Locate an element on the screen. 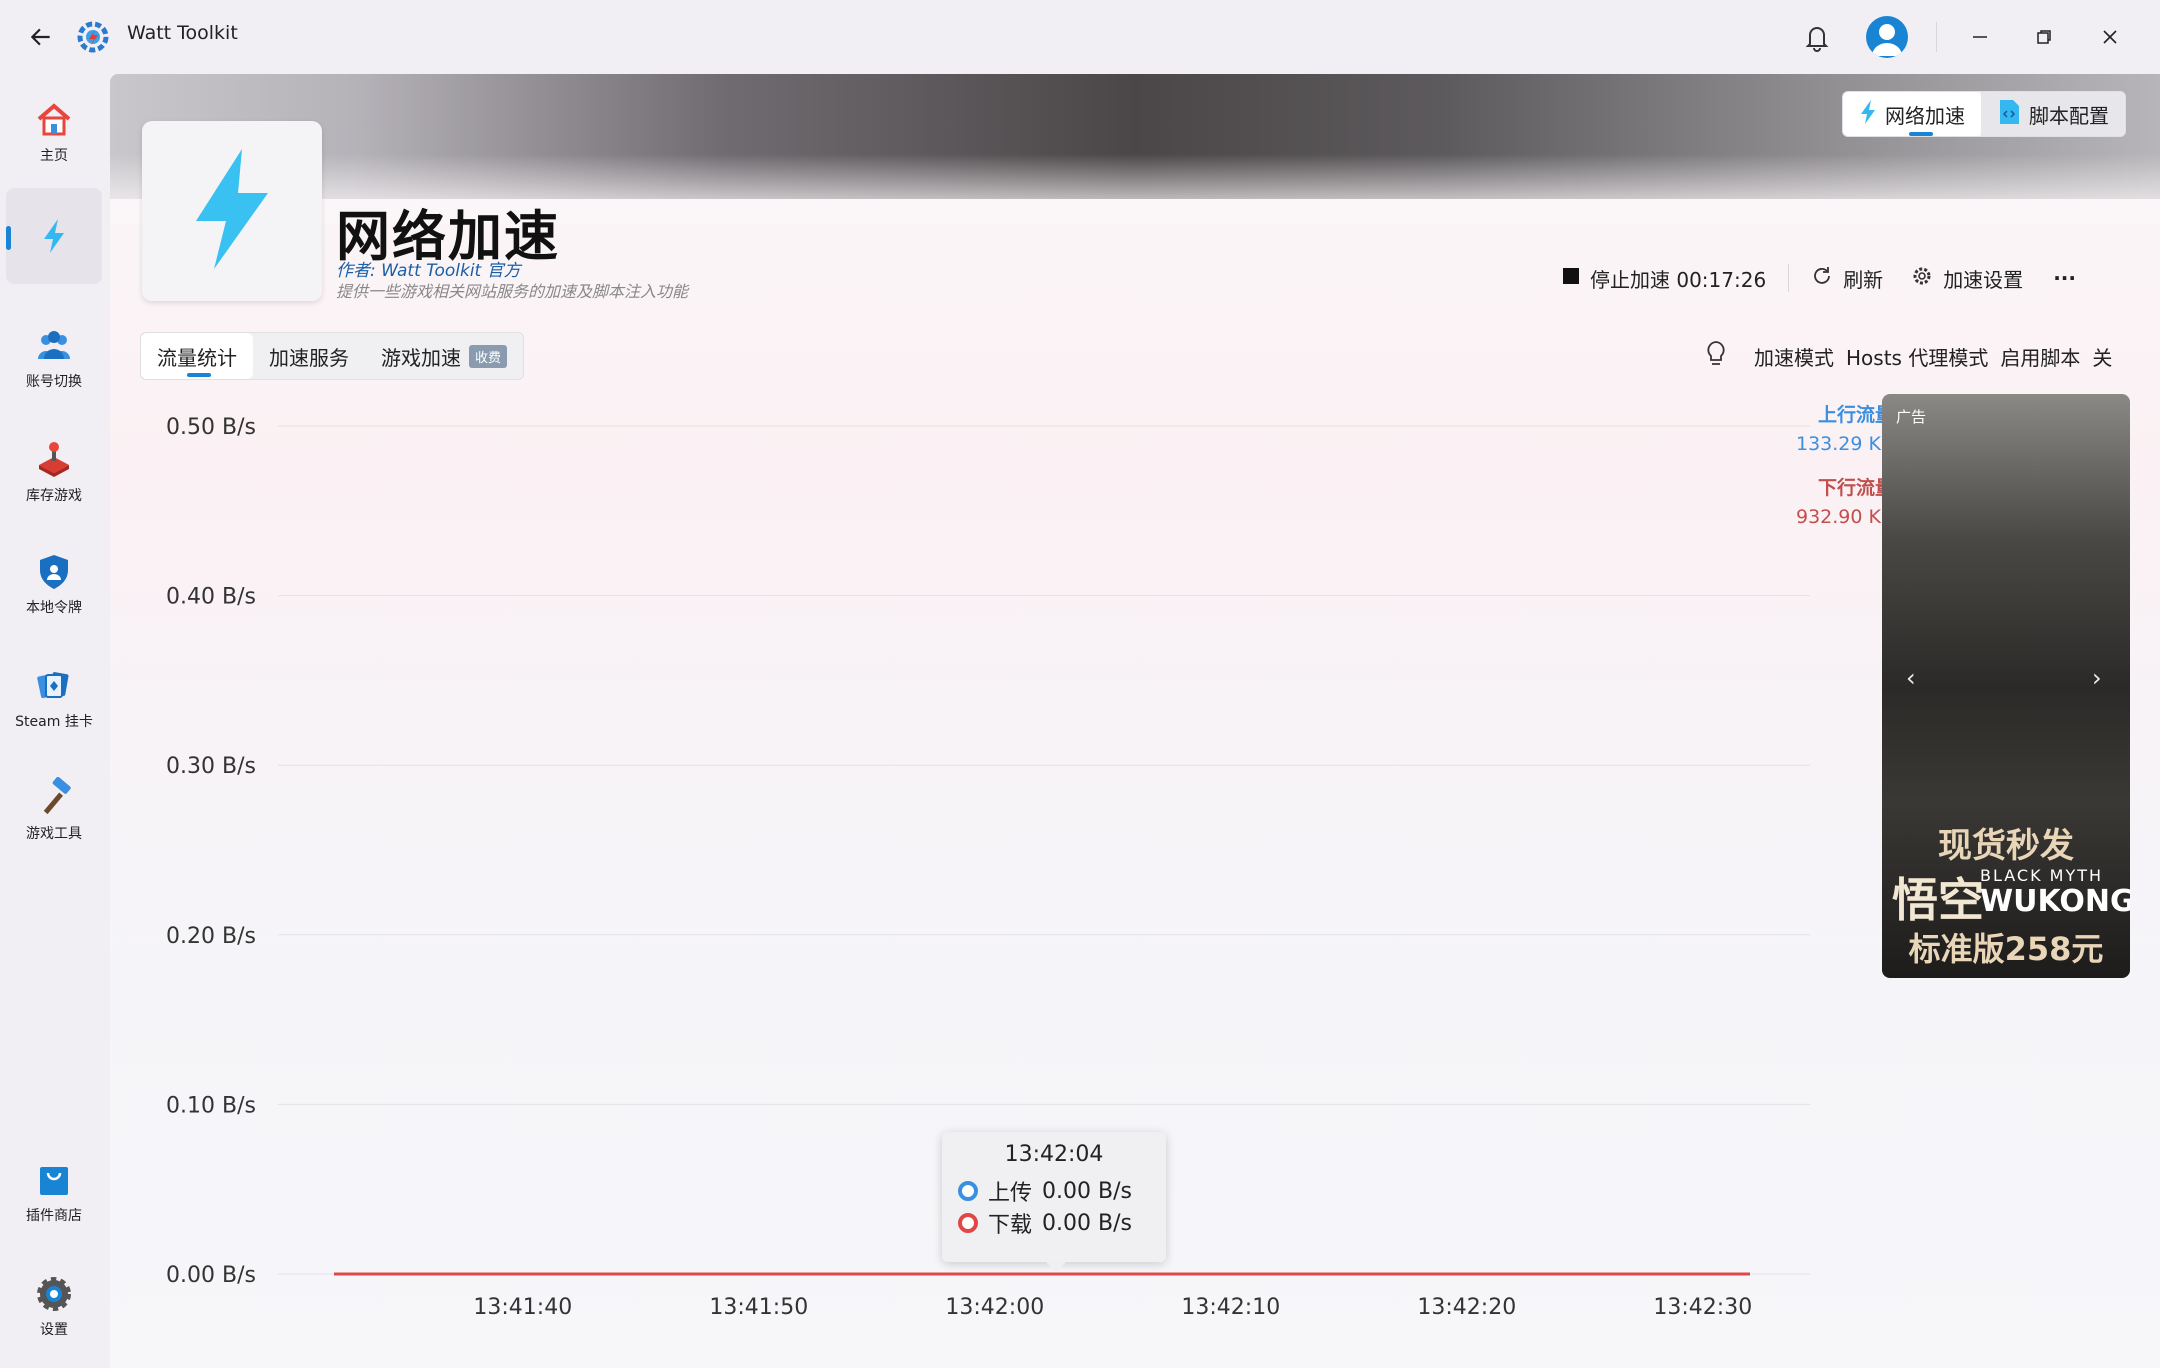 The image size is (2160, 1368). legend-upload-value: 133.29 KB is located at coordinates (1844, 444).